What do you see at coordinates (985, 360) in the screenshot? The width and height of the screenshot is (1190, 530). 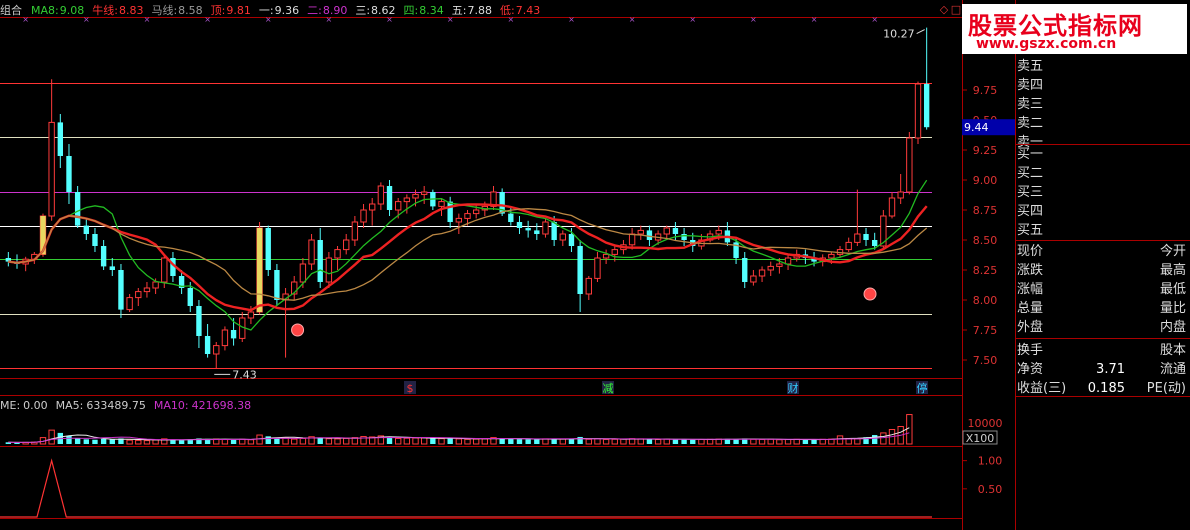 I see `price-tick-label: 7.50` at bounding box center [985, 360].